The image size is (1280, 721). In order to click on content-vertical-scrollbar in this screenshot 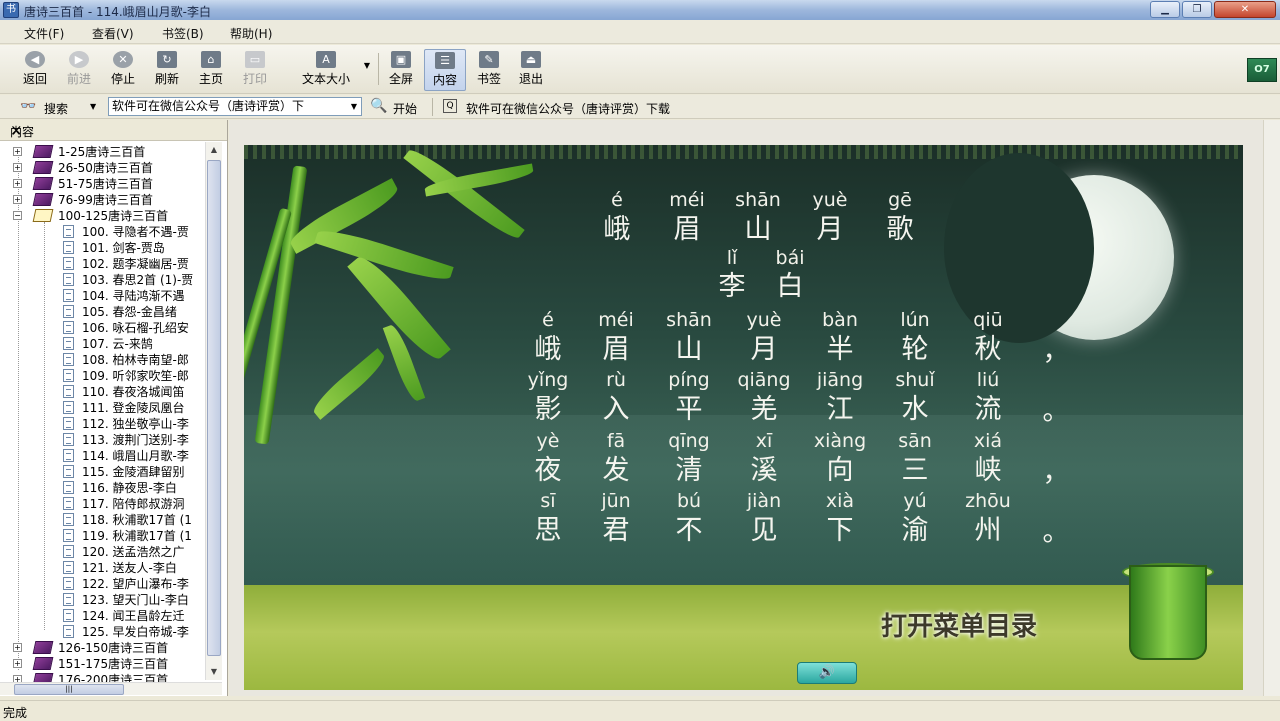, I will do `click(1271, 408)`.